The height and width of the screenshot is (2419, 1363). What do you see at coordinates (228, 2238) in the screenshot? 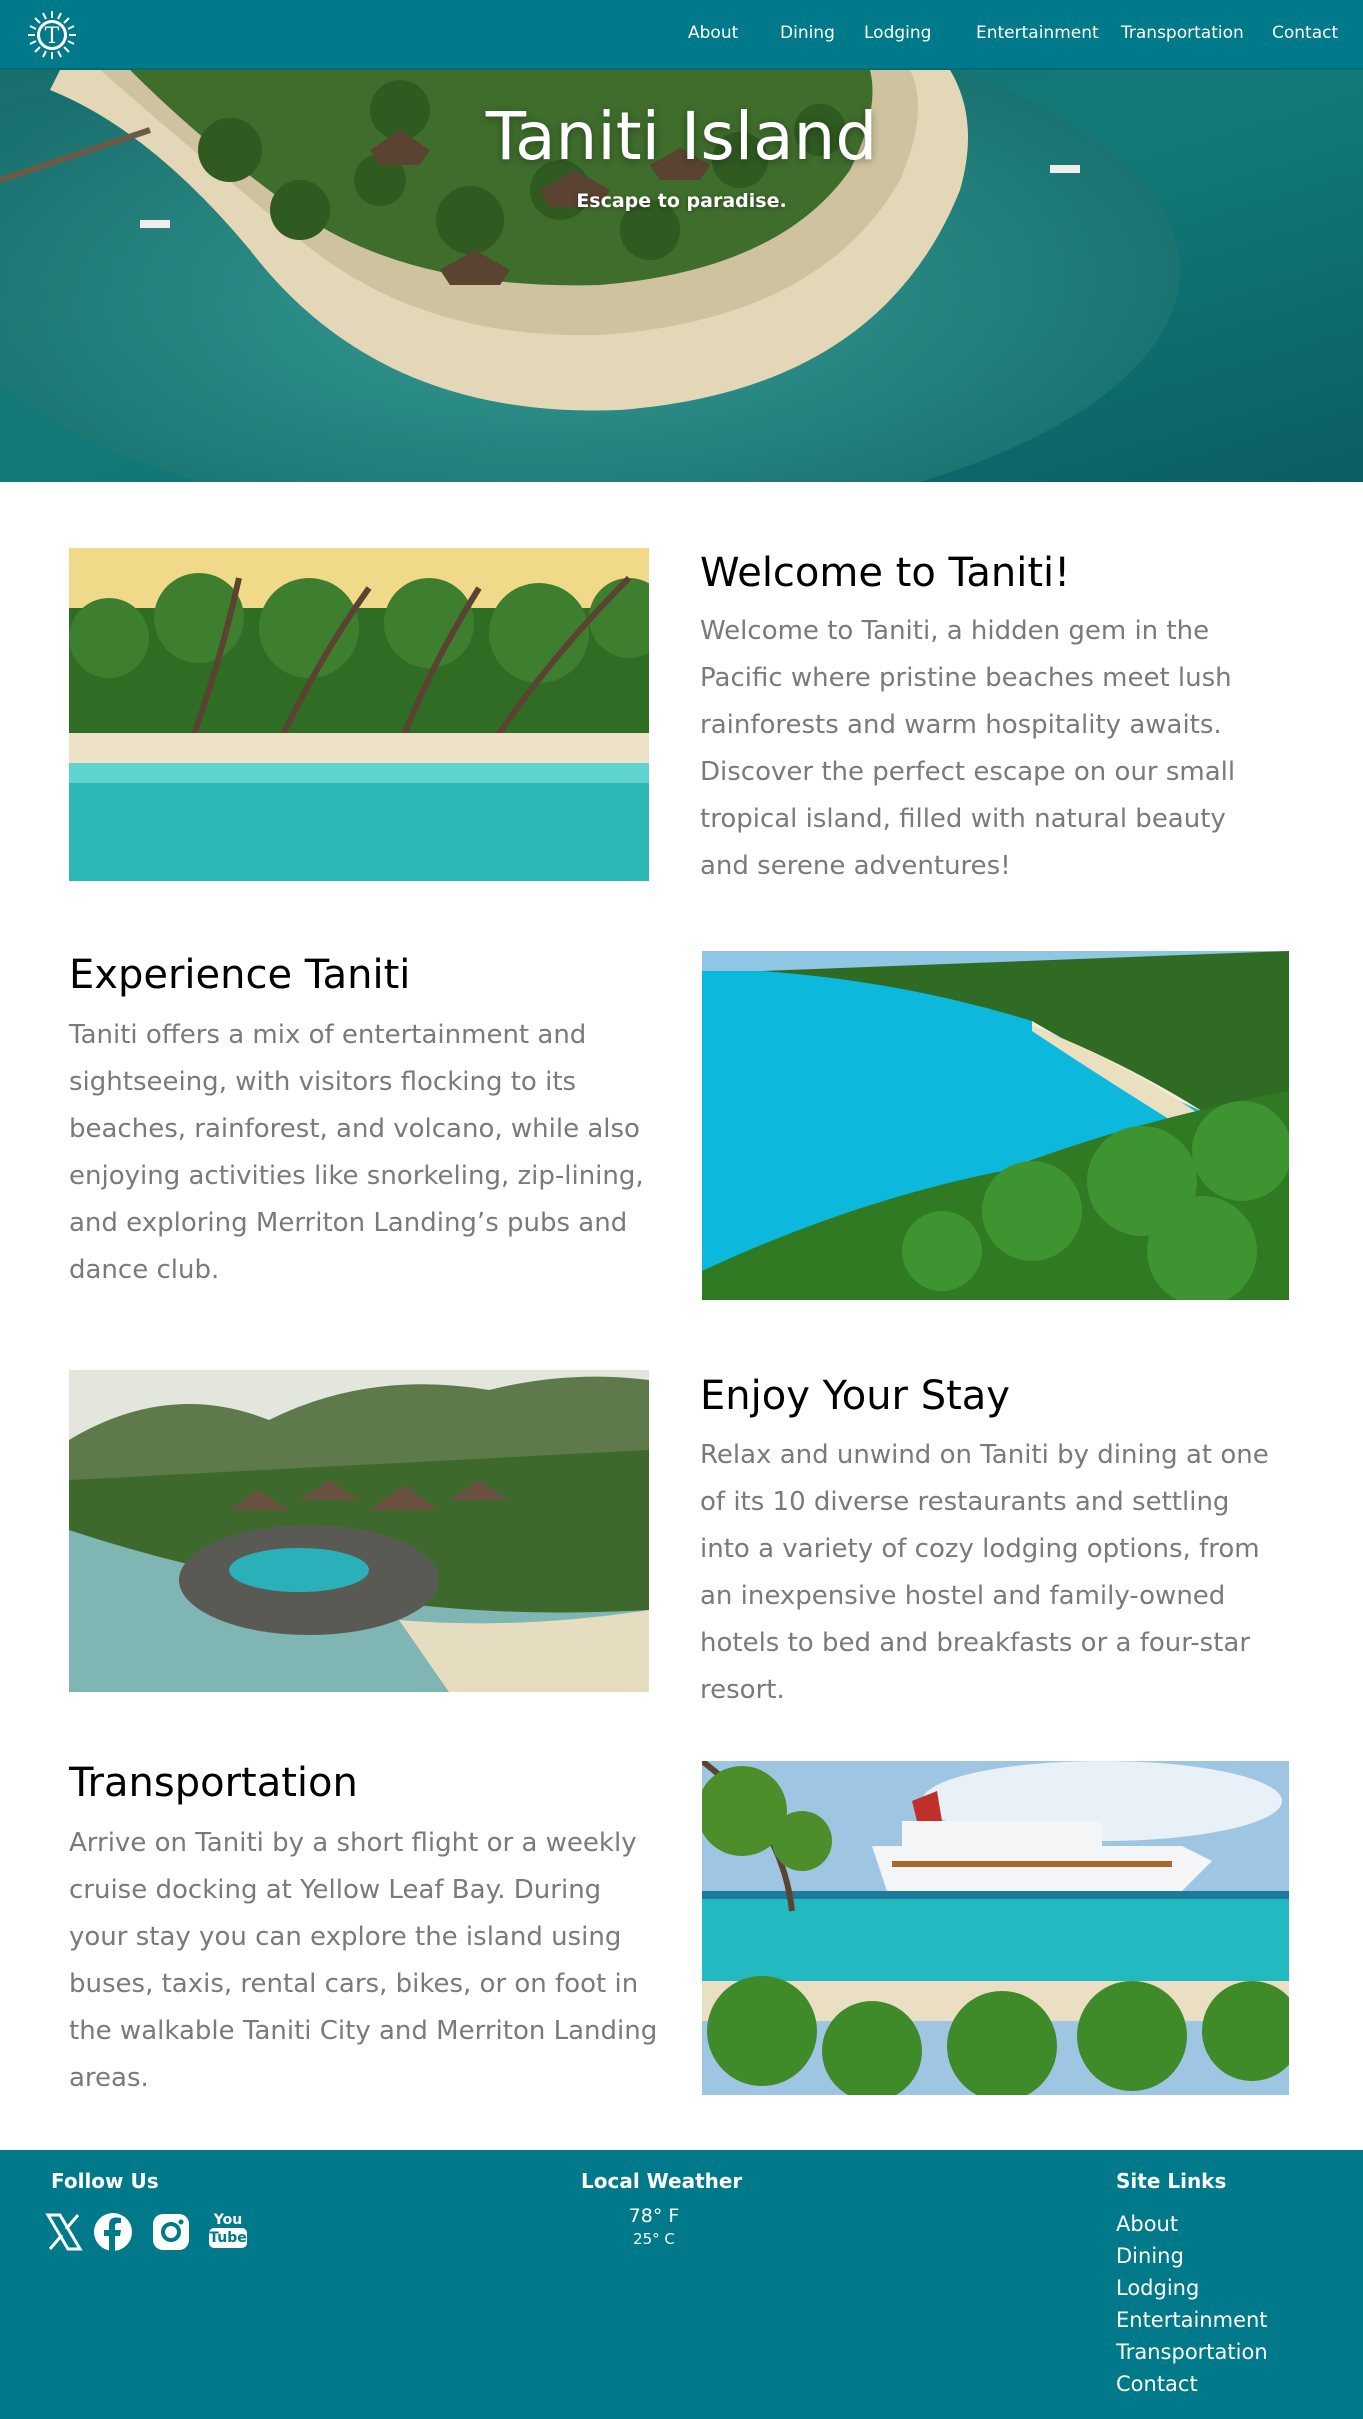
I see `youtube-text-bottom: Tube` at bounding box center [228, 2238].